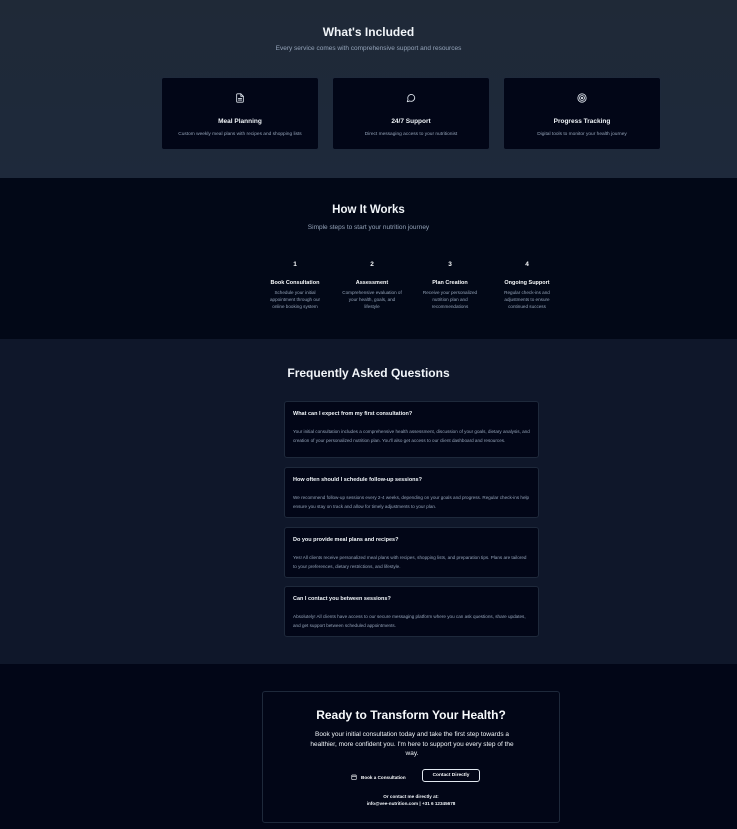 The height and width of the screenshot is (829, 737). What do you see at coordinates (411, 715) in the screenshot?
I see `cta-title: Ready to Transform Your Health?` at bounding box center [411, 715].